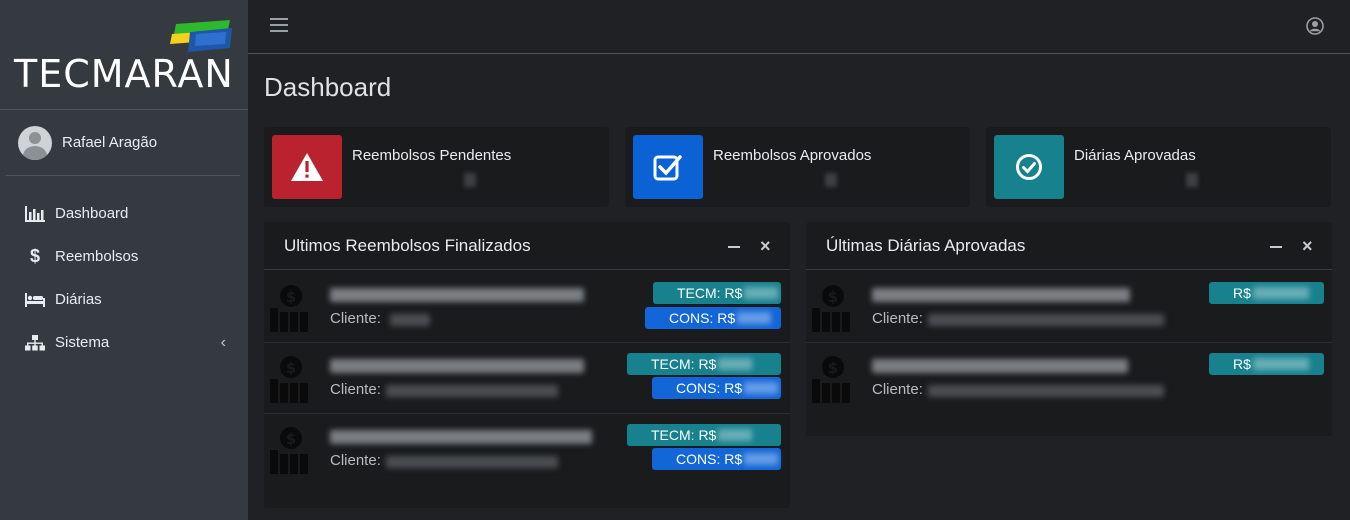 Image resolution: width=1350 pixels, height=520 pixels. Describe the element at coordinates (78, 299) in the screenshot. I see `sidebar-item-label: Diárias` at that location.